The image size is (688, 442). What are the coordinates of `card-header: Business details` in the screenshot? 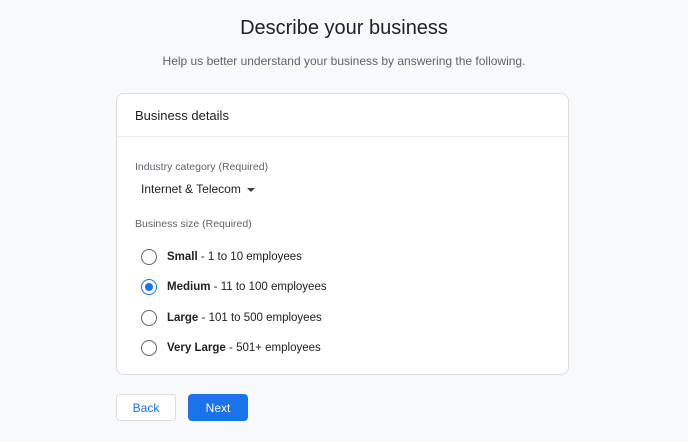 It's located at (342, 115).